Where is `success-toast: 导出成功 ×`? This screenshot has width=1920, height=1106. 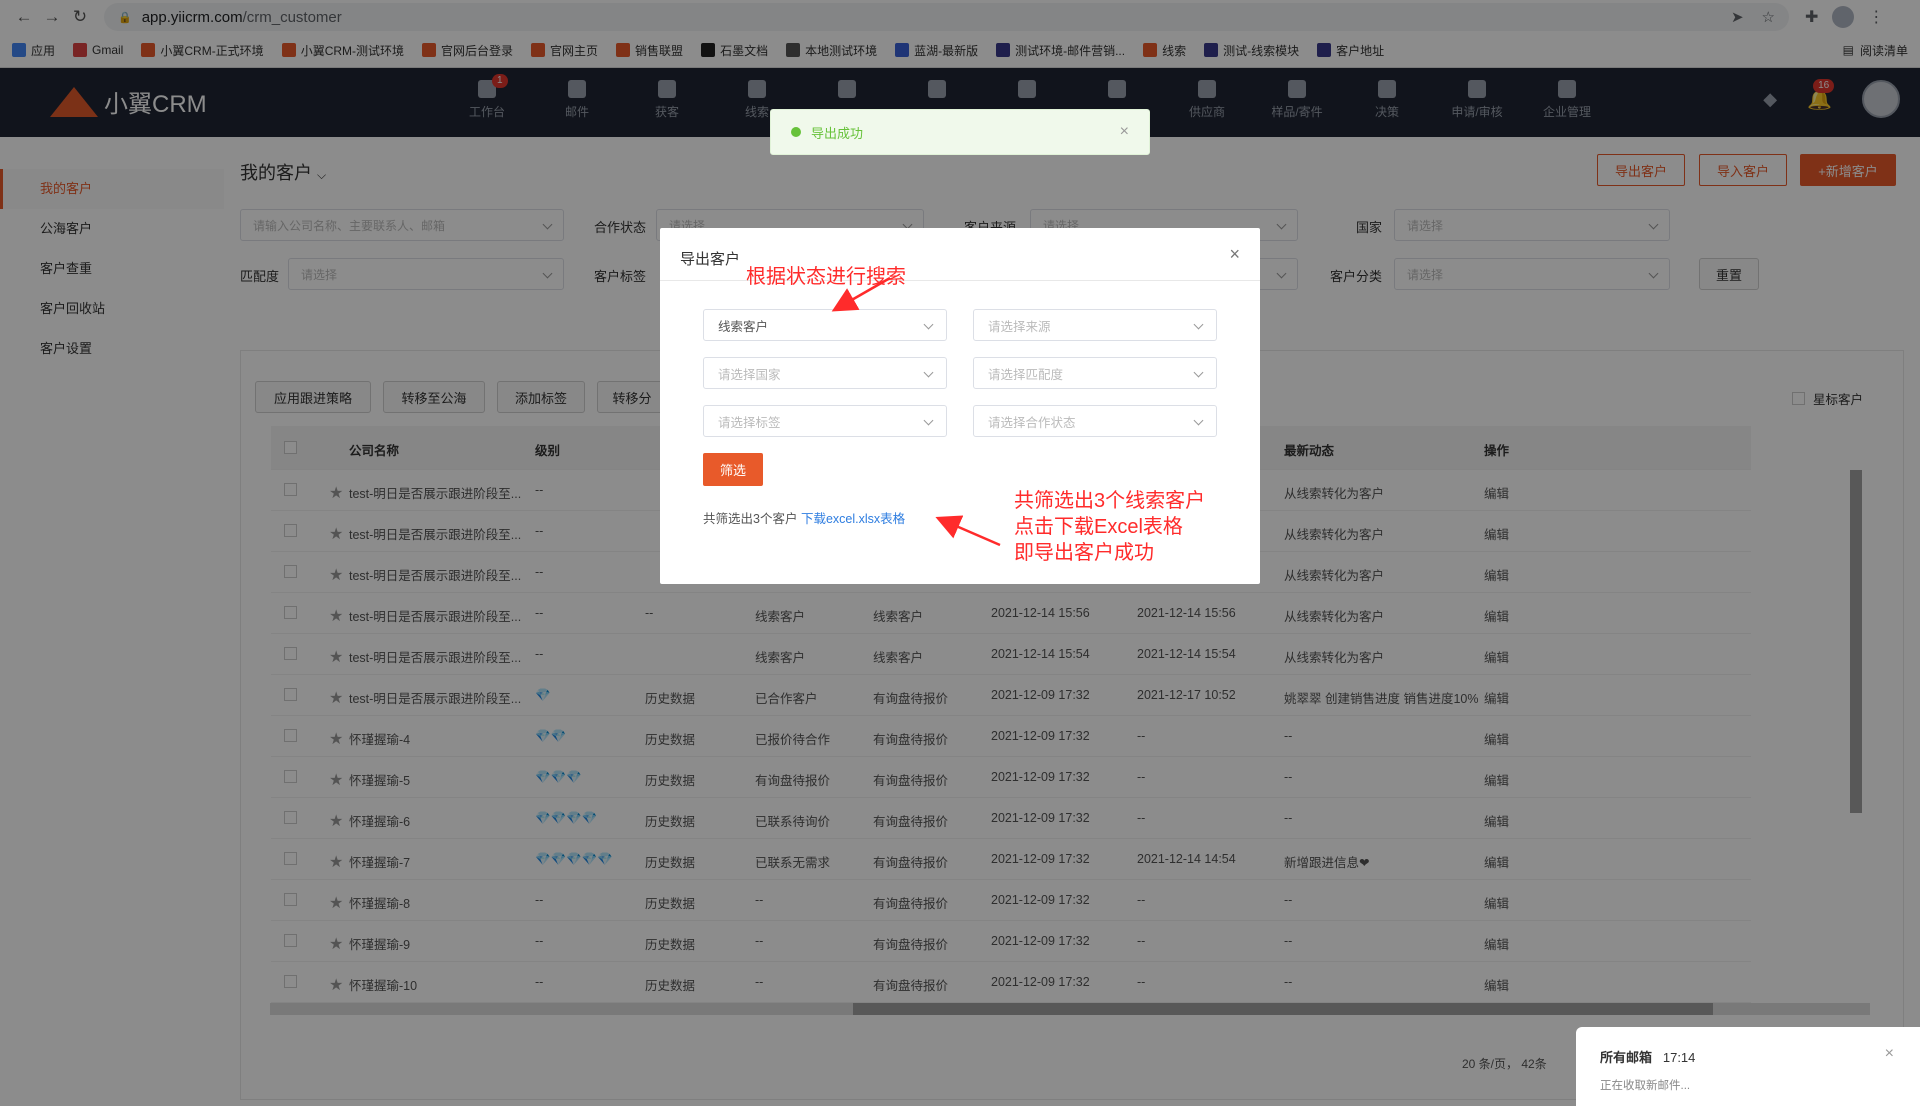
success-toast: 导出成功 × is located at coordinates (960, 132).